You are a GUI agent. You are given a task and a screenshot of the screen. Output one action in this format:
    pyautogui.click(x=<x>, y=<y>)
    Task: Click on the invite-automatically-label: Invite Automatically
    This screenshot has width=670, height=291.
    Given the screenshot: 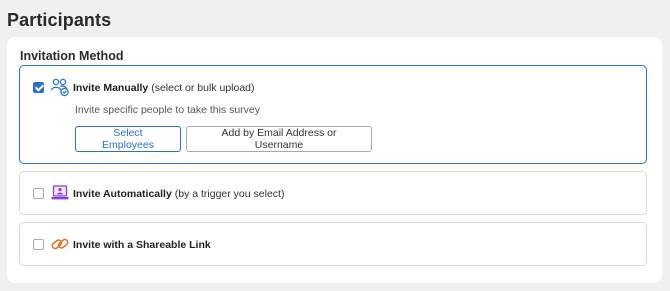 What is the action you would take?
    pyautogui.click(x=122, y=194)
    